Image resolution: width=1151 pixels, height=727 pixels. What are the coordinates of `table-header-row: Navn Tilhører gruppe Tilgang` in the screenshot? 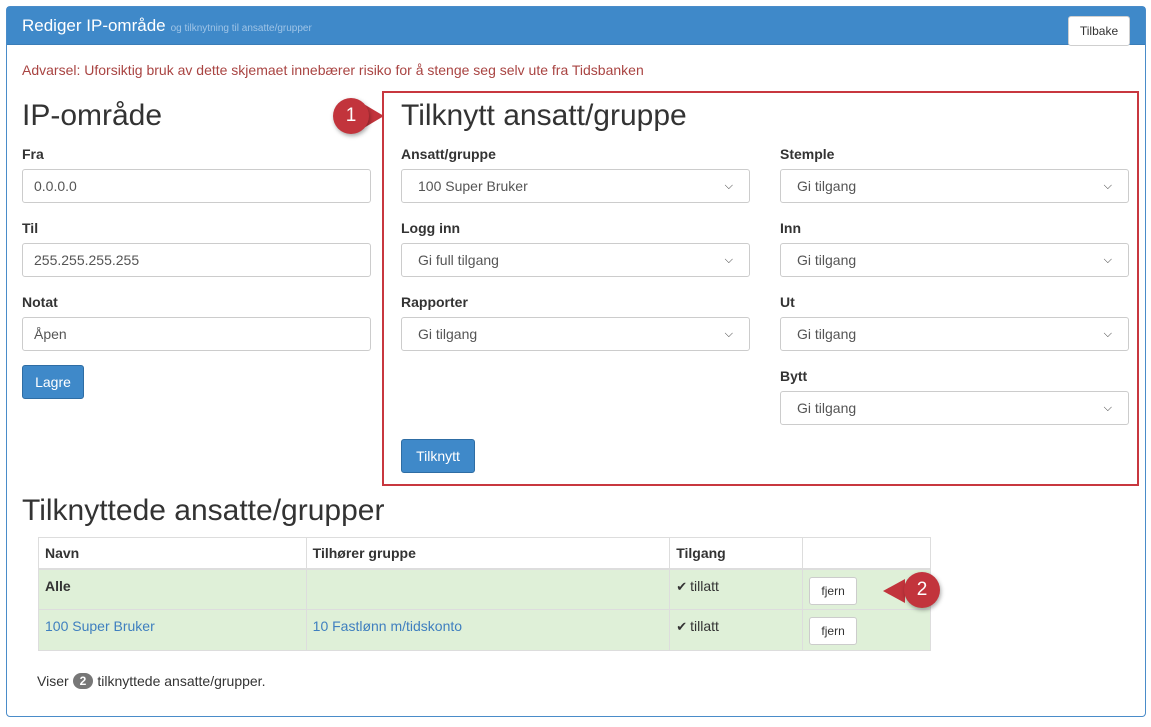 It's located at (484, 553).